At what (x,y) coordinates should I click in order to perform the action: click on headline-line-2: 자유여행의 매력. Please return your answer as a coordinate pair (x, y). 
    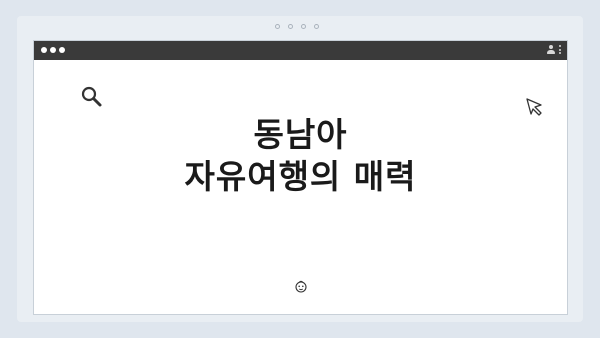
    Looking at the image, I should click on (300, 176).